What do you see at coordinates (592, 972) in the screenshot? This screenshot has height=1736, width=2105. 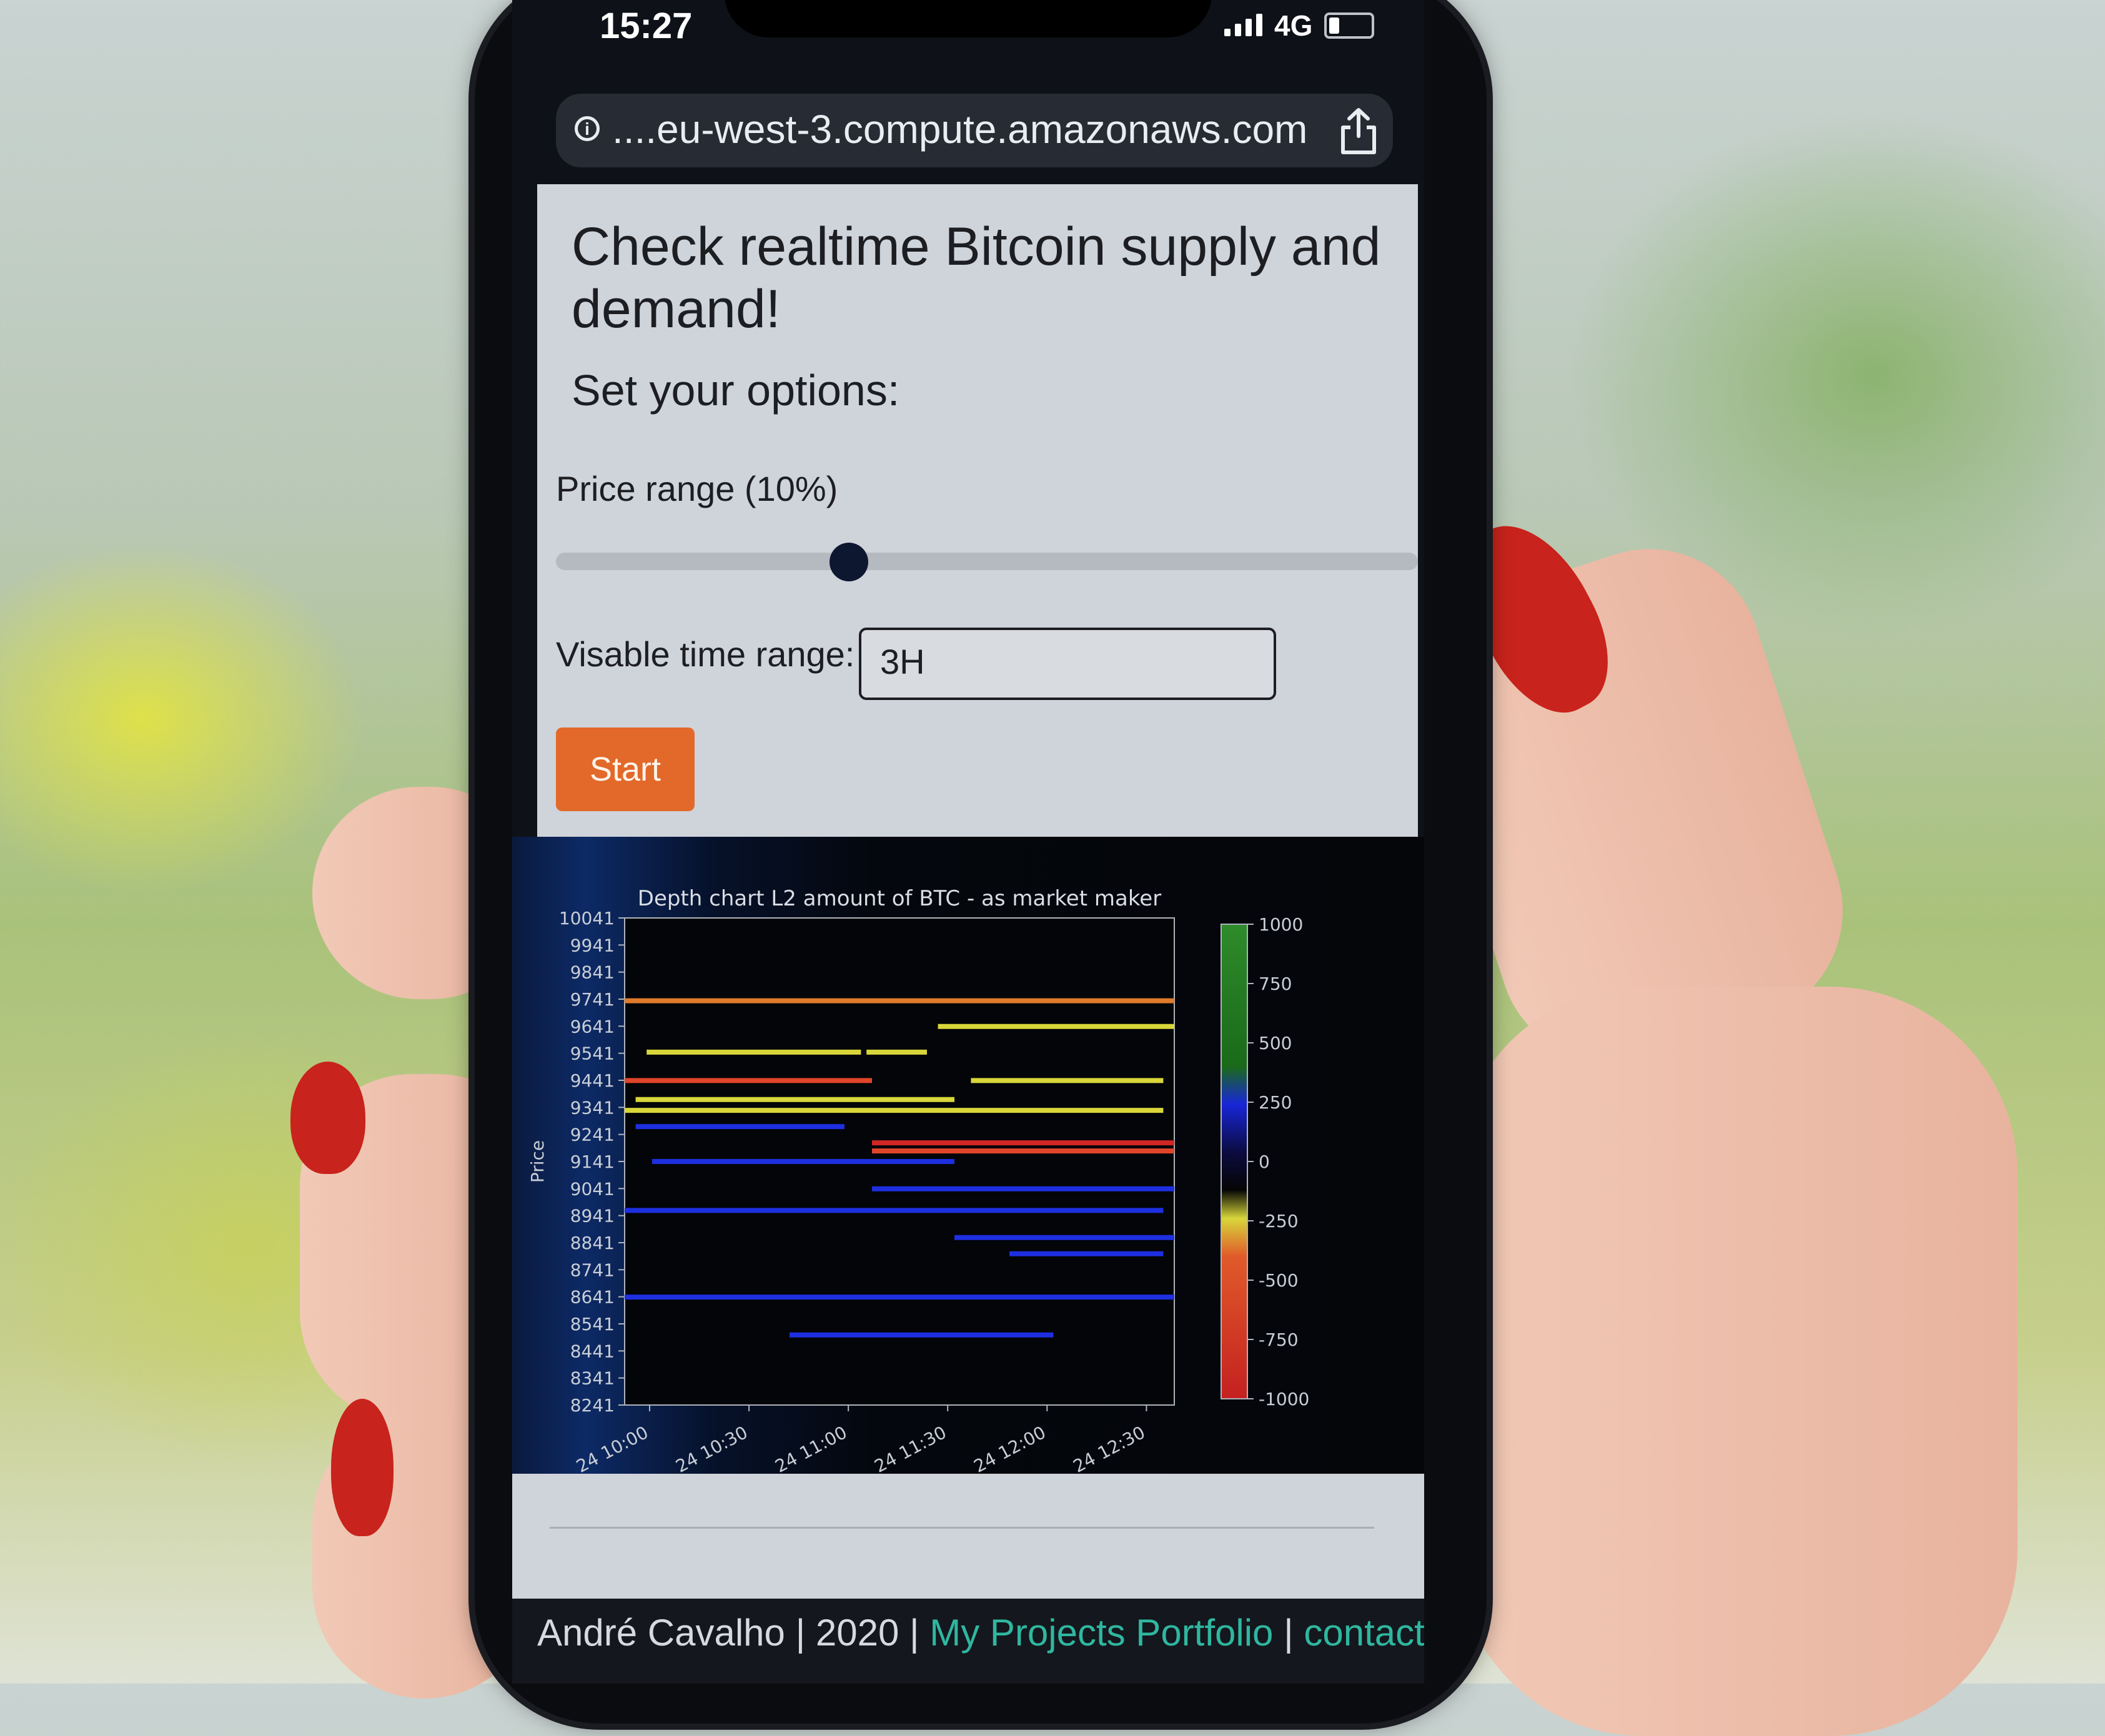 I see `y-tick-label: 9841` at bounding box center [592, 972].